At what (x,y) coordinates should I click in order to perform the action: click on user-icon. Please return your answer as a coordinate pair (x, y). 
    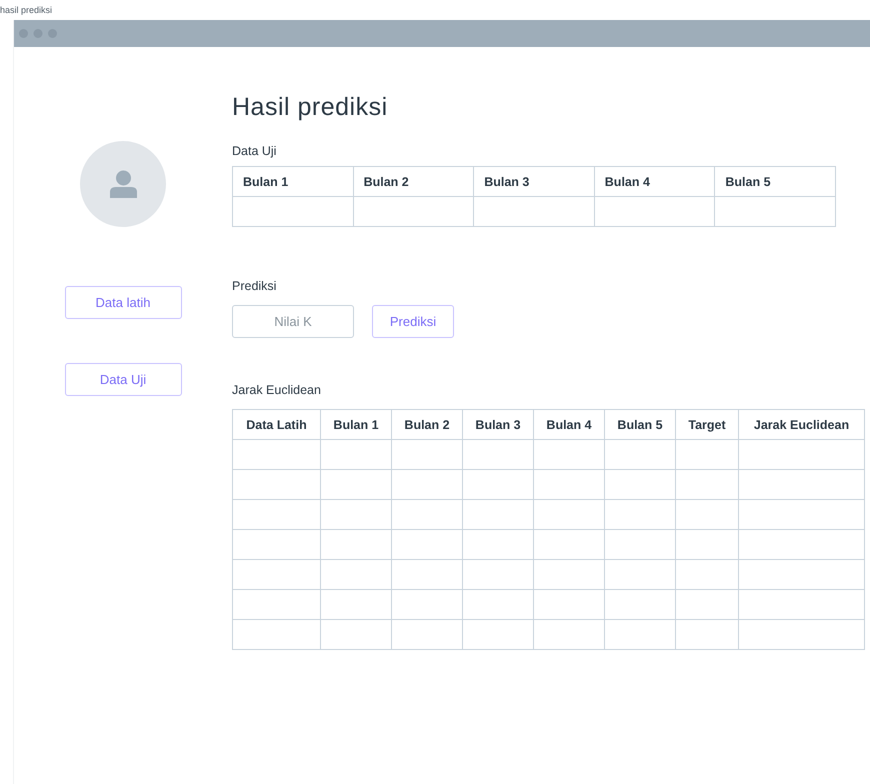
    Looking at the image, I should click on (123, 184).